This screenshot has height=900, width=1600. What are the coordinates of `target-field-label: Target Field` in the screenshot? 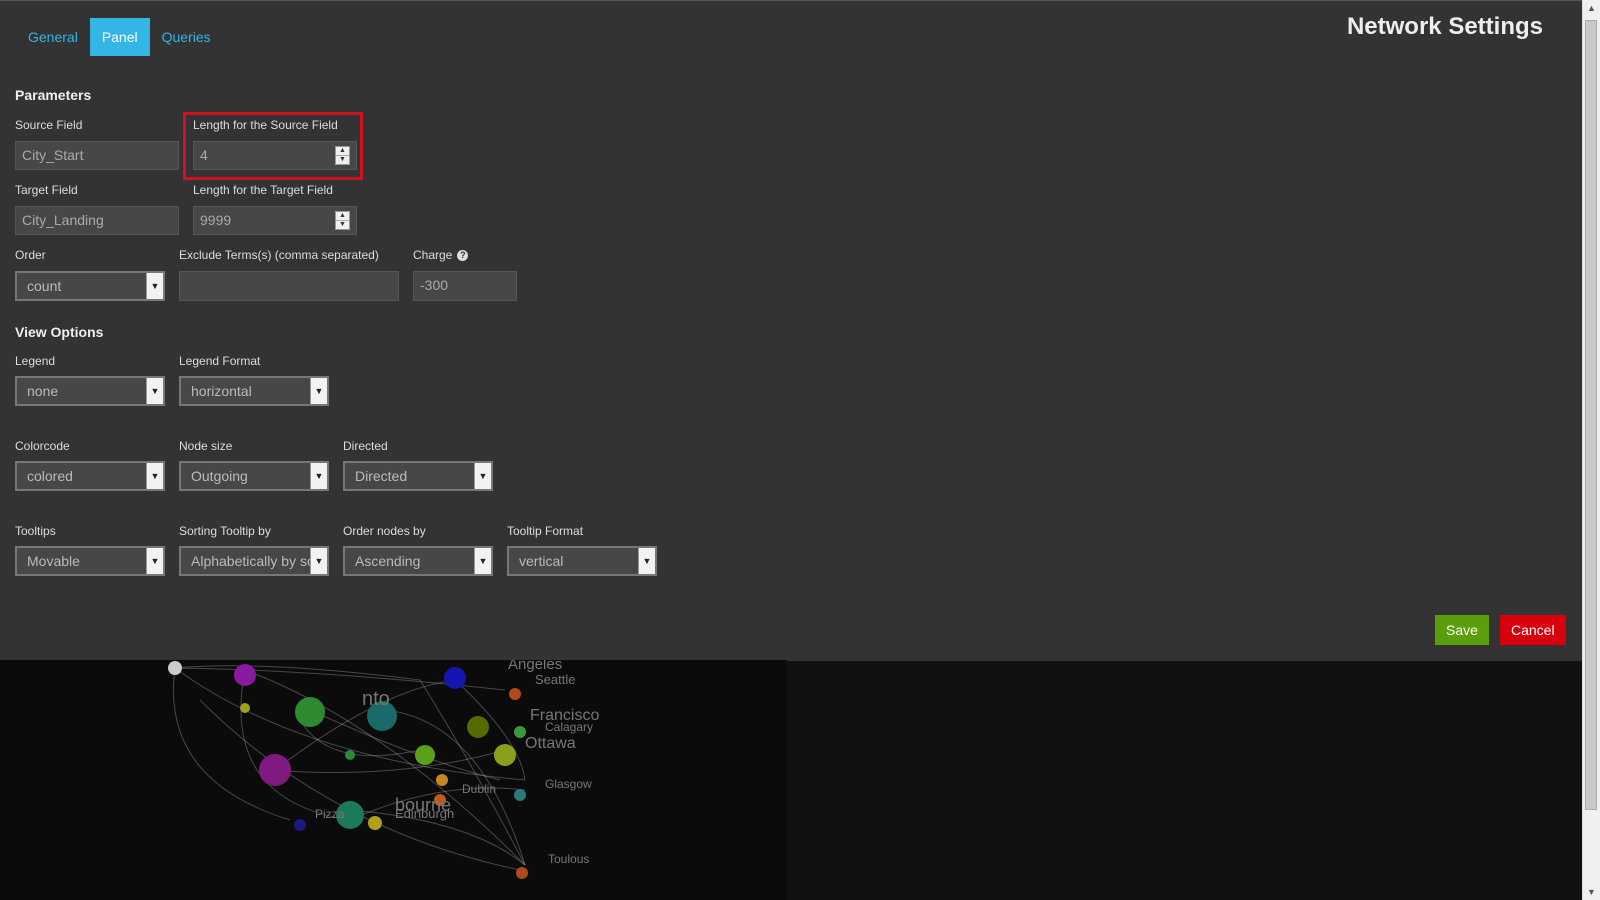 It's located at (46, 190).